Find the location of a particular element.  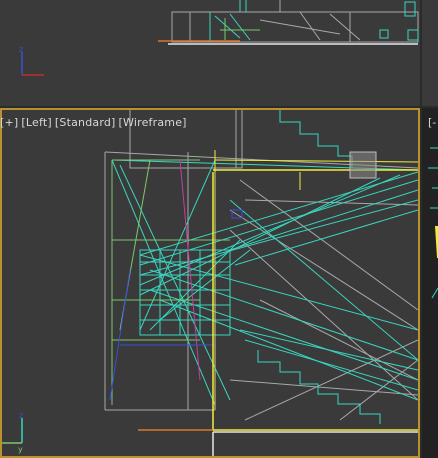

viewport-display-mode-menu: [Wireframe] is located at coordinates (153, 122).